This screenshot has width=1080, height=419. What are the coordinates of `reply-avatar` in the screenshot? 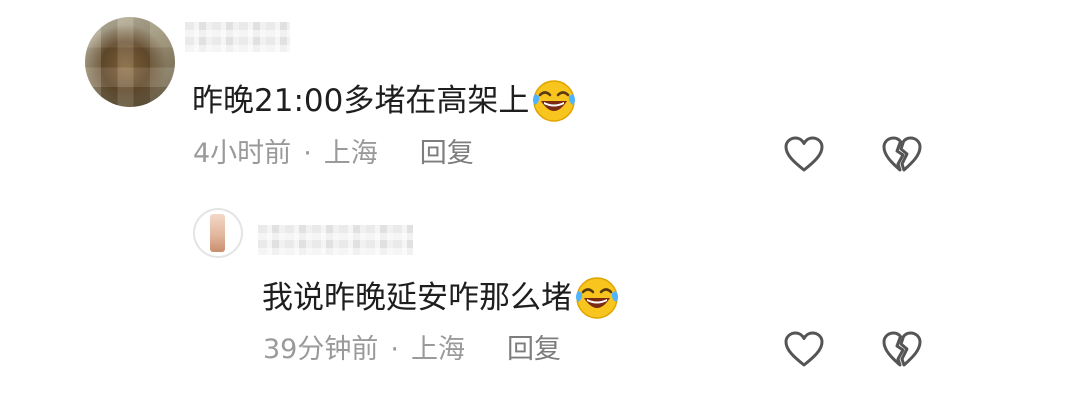 It's located at (218, 233).